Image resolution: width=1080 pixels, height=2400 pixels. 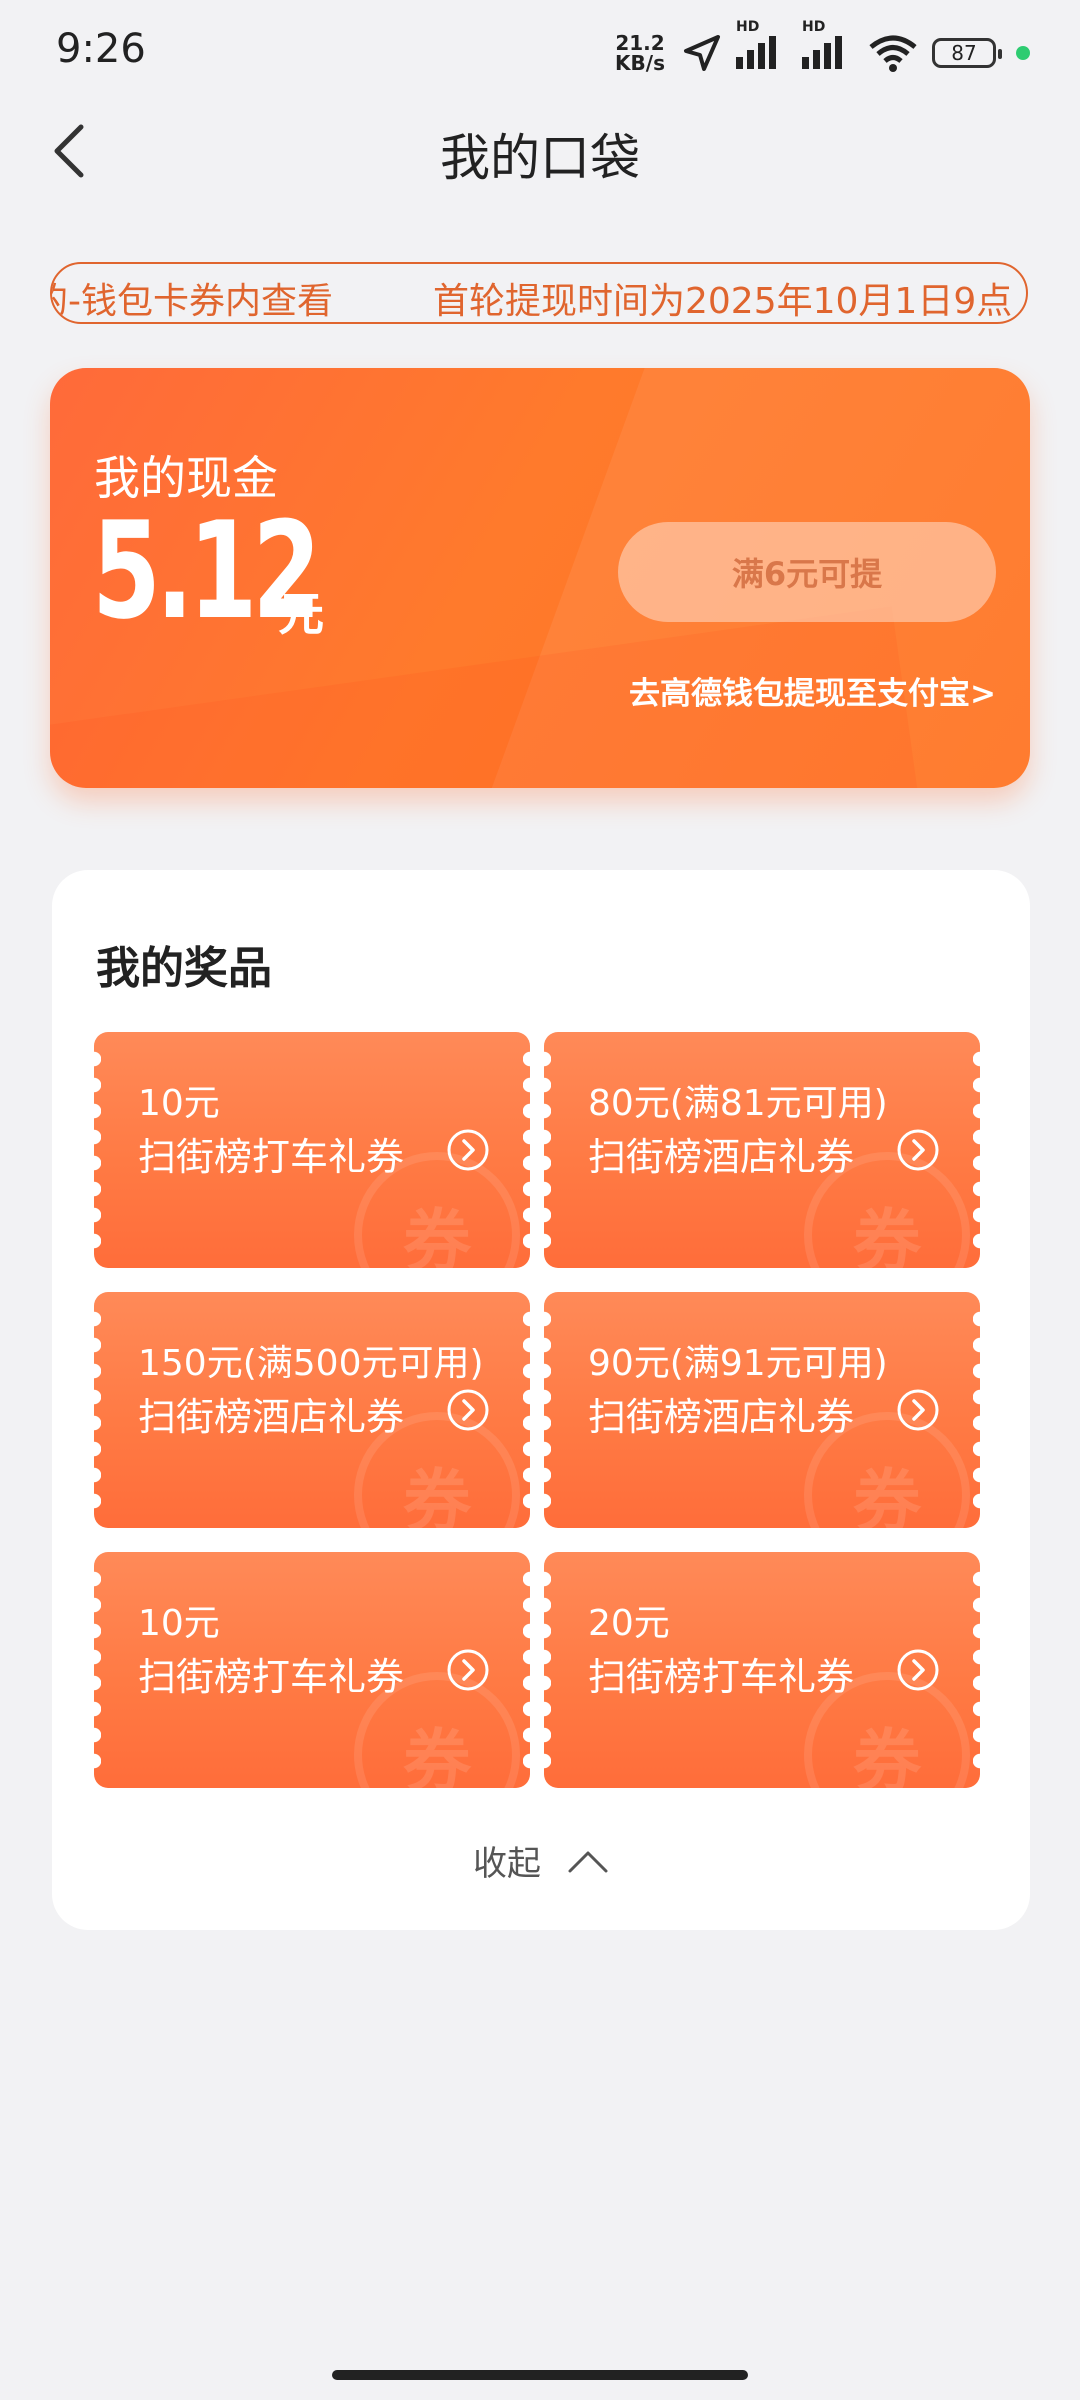 I want to click on coupon-value: 20元, so click(x=629, y=1623).